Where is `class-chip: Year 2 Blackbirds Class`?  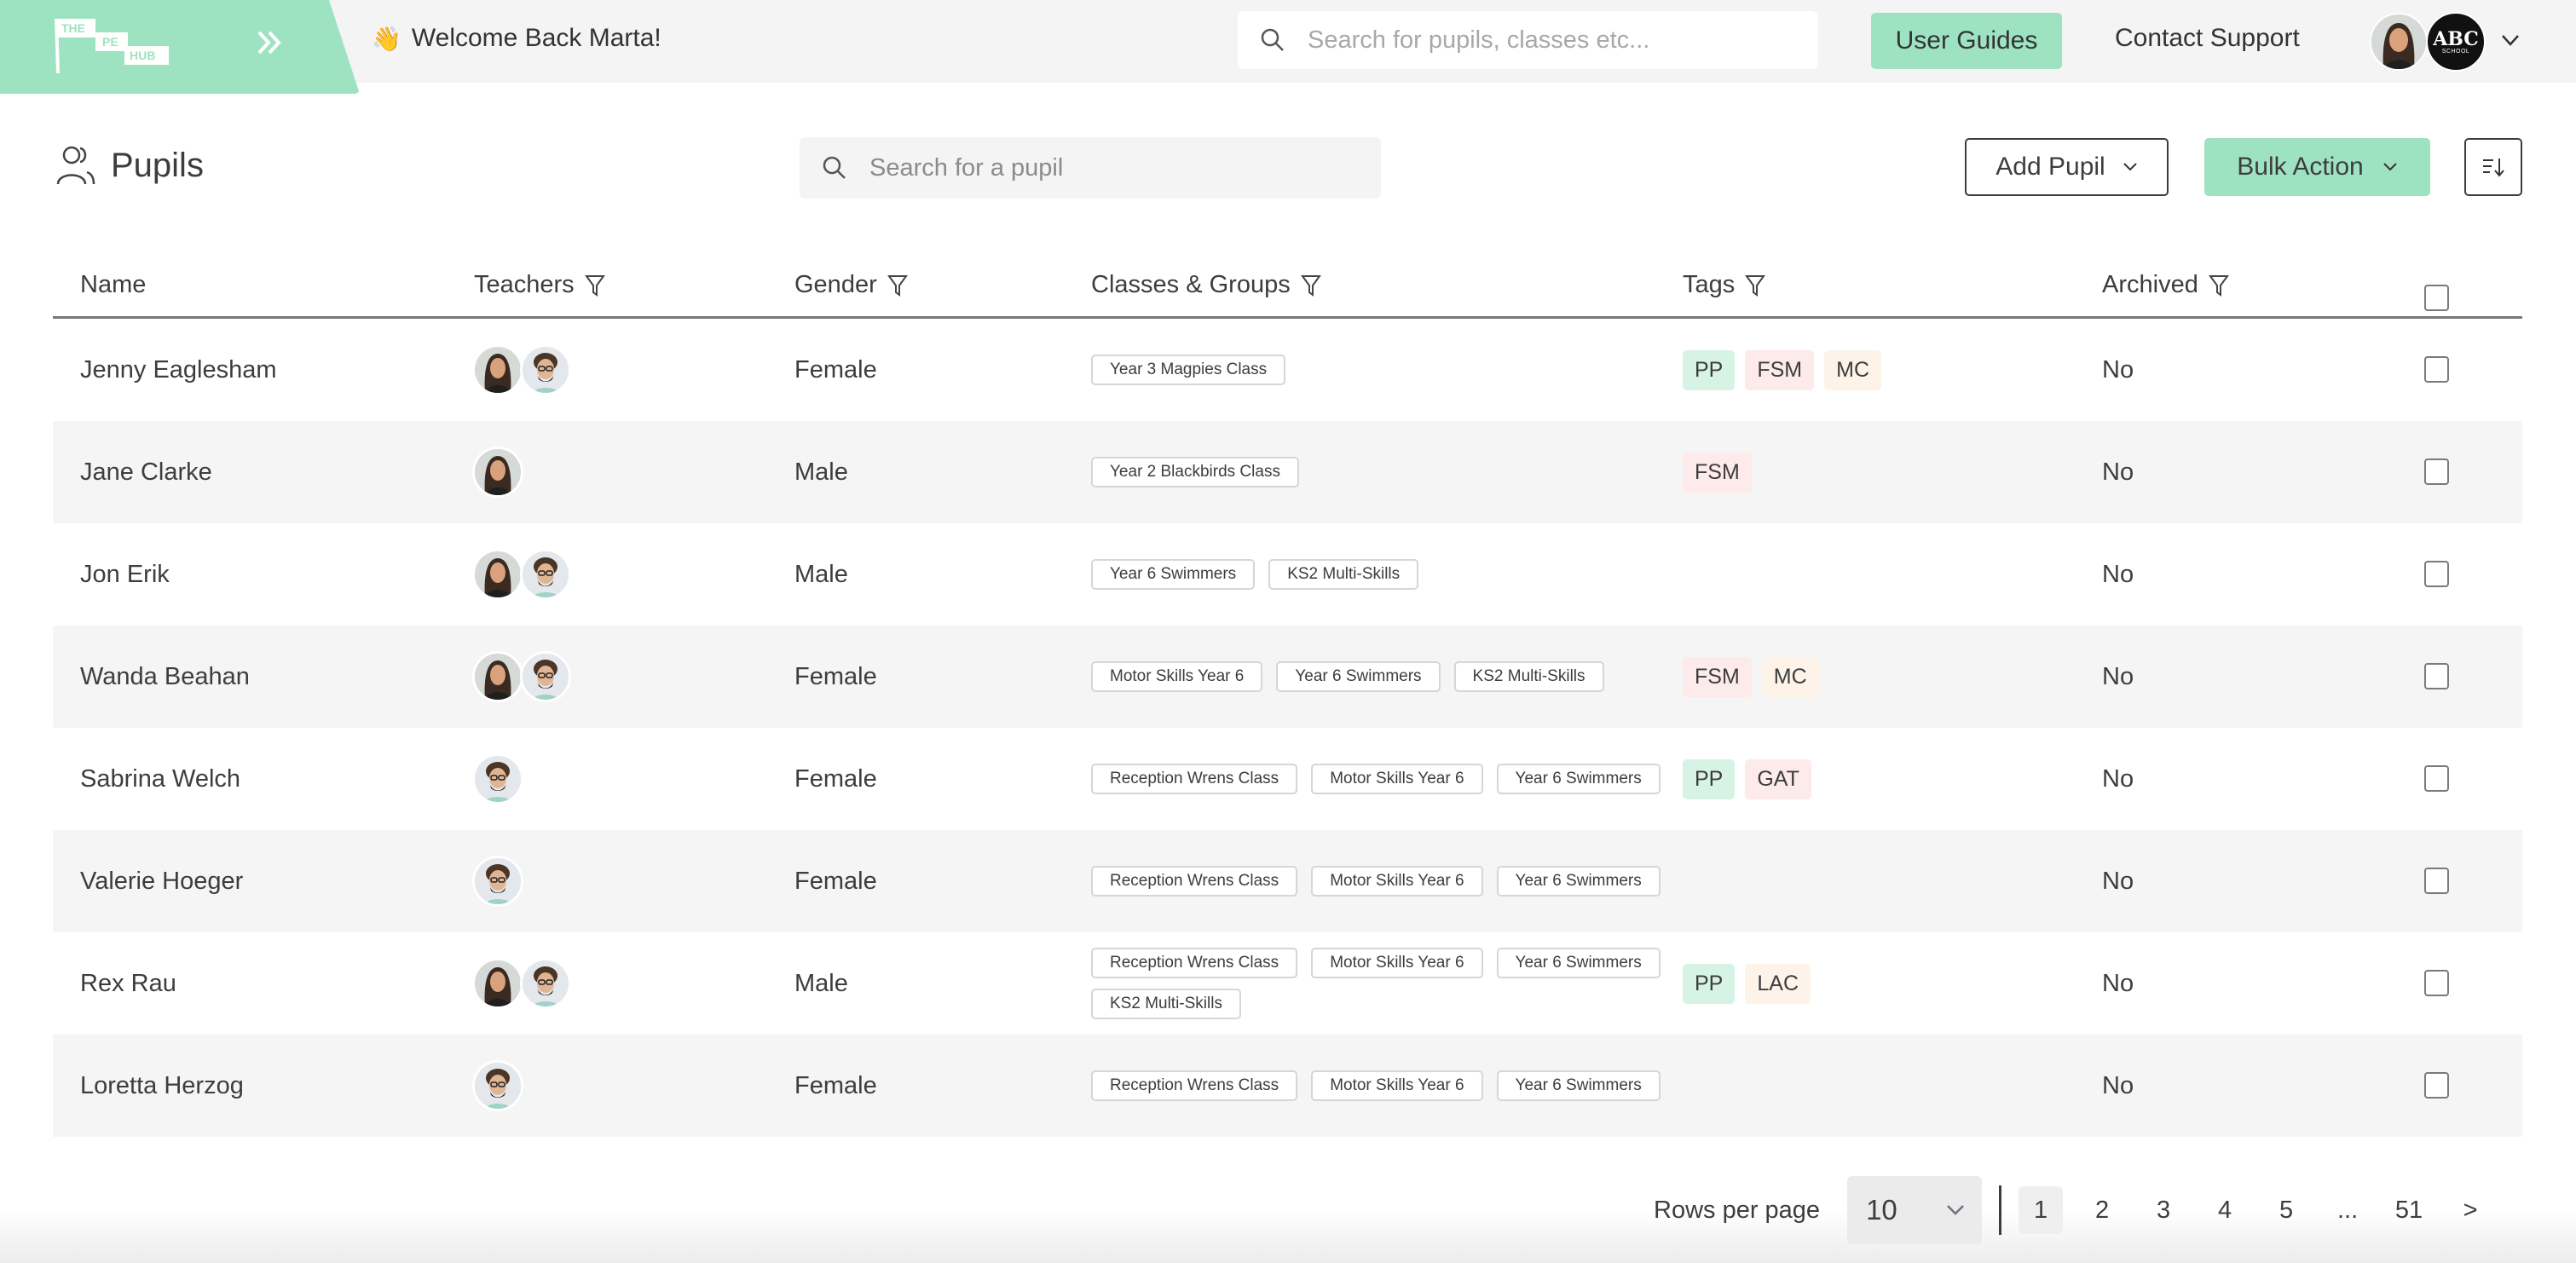 class-chip: Year 2 Blackbirds Class is located at coordinates (1195, 472).